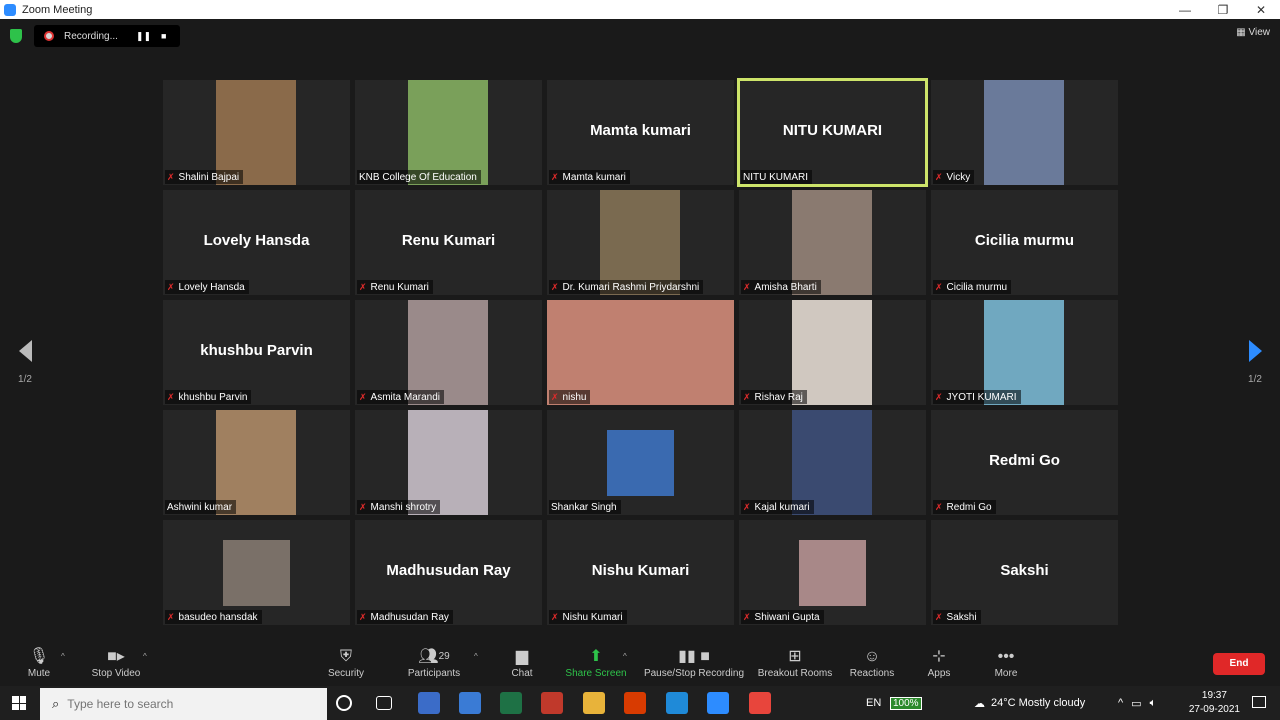 This screenshot has height=720, width=1280. I want to click on participant-tile: ✗ Dr. Kumari Rashmi Priydarshni, so click(640, 242).